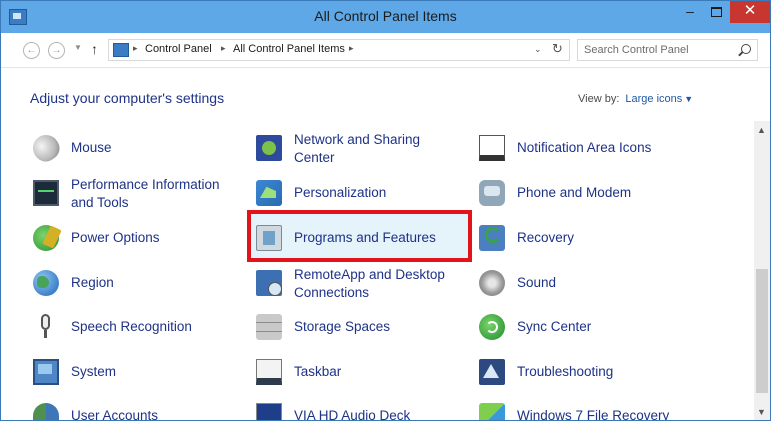  Describe the element at coordinates (56, 50) in the screenshot. I see `forward-button: →` at that location.